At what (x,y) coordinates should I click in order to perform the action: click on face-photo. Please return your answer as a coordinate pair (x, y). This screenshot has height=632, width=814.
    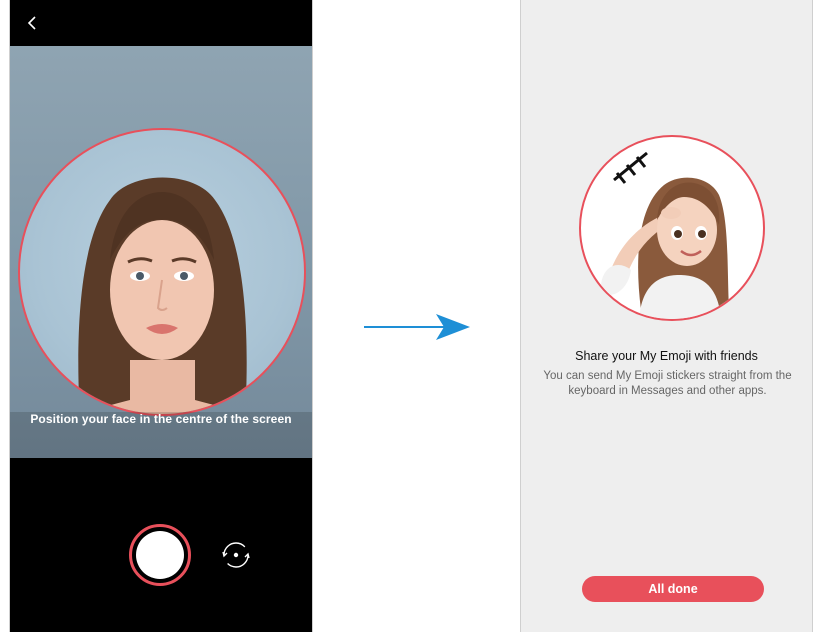
    Looking at the image, I should click on (162, 295).